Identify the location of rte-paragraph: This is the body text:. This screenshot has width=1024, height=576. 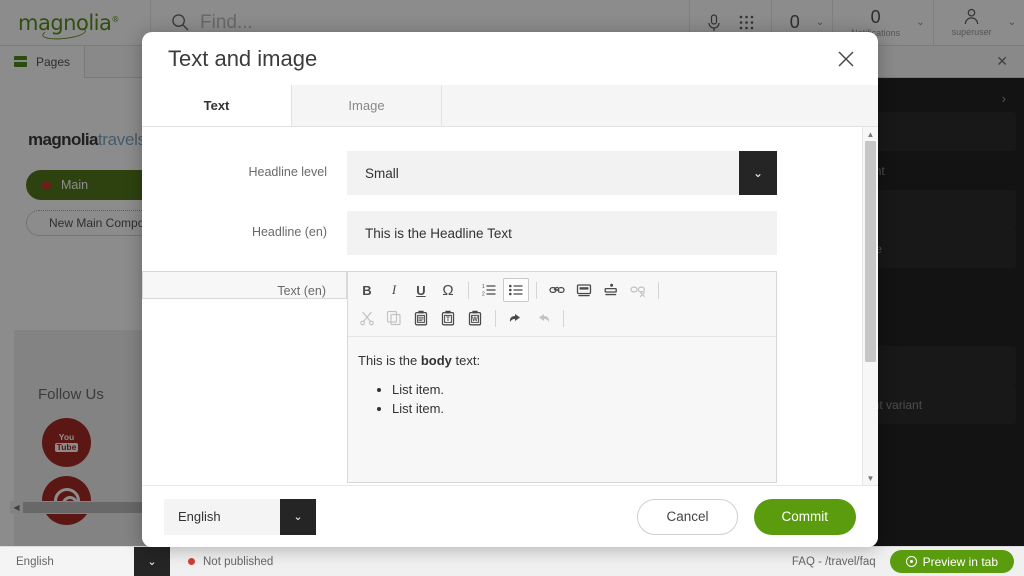
(558, 360).